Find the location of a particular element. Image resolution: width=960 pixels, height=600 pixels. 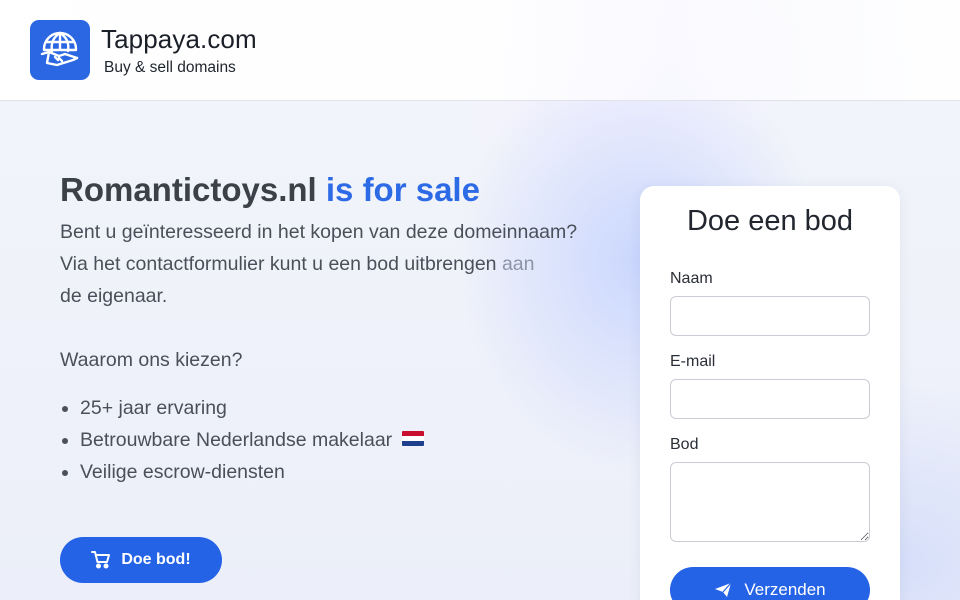

email-field is located at coordinates (770, 399).